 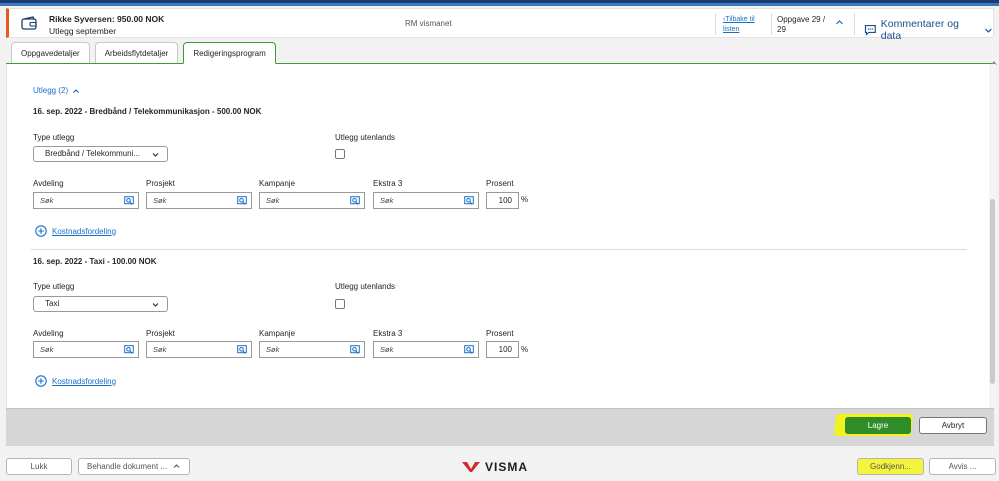 What do you see at coordinates (471, 467) in the screenshot?
I see `visma-logo-icon` at bounding box center [471, 467].